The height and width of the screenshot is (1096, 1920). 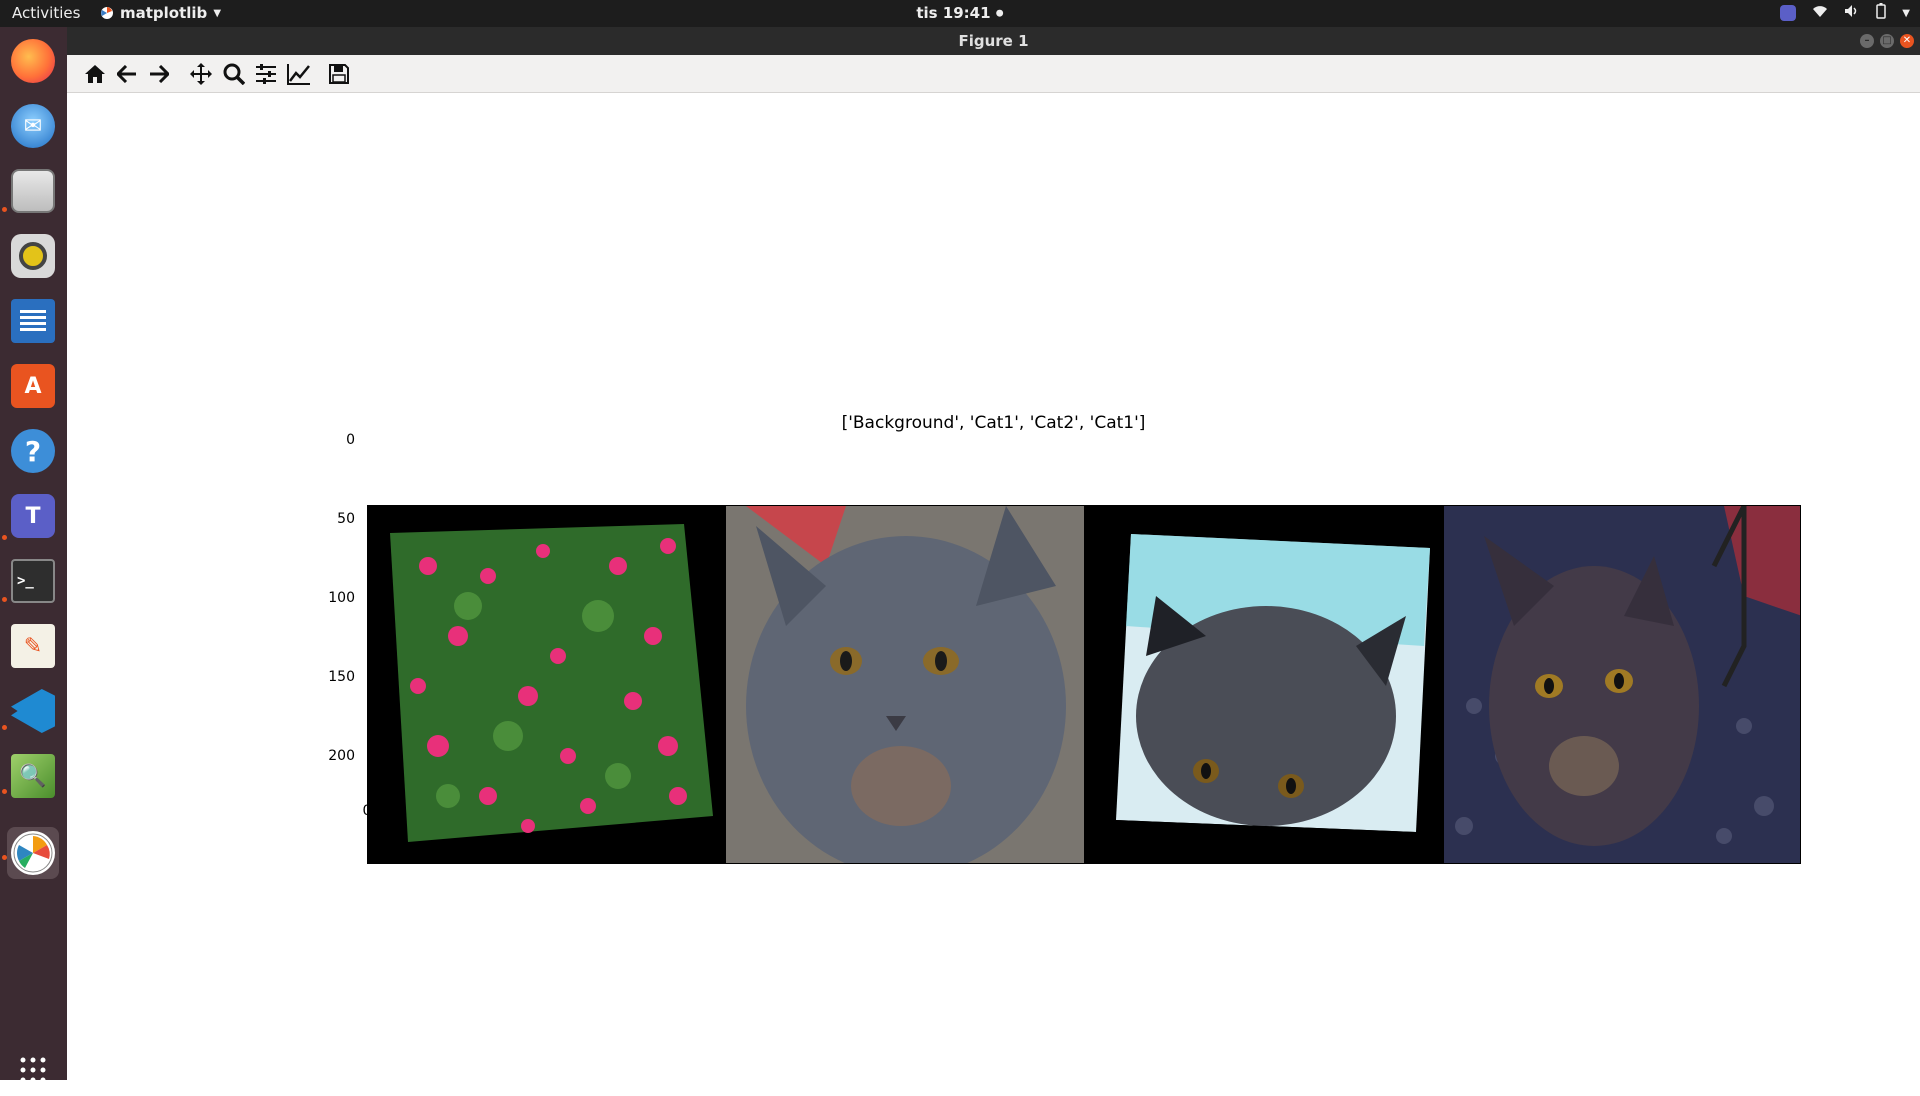 I want to click on vscode-icon, so click(x=33, y=711).